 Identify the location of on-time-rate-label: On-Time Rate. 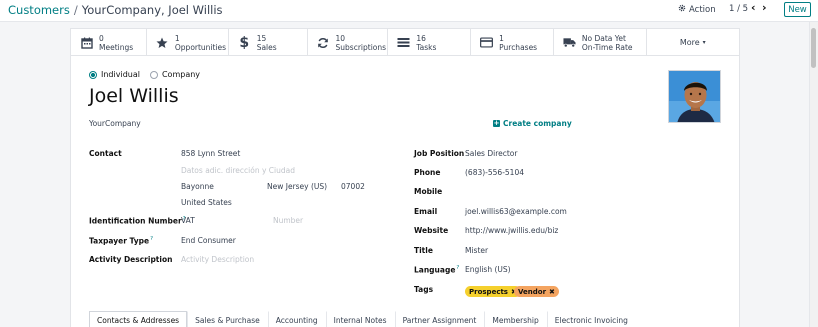
(607, 47).